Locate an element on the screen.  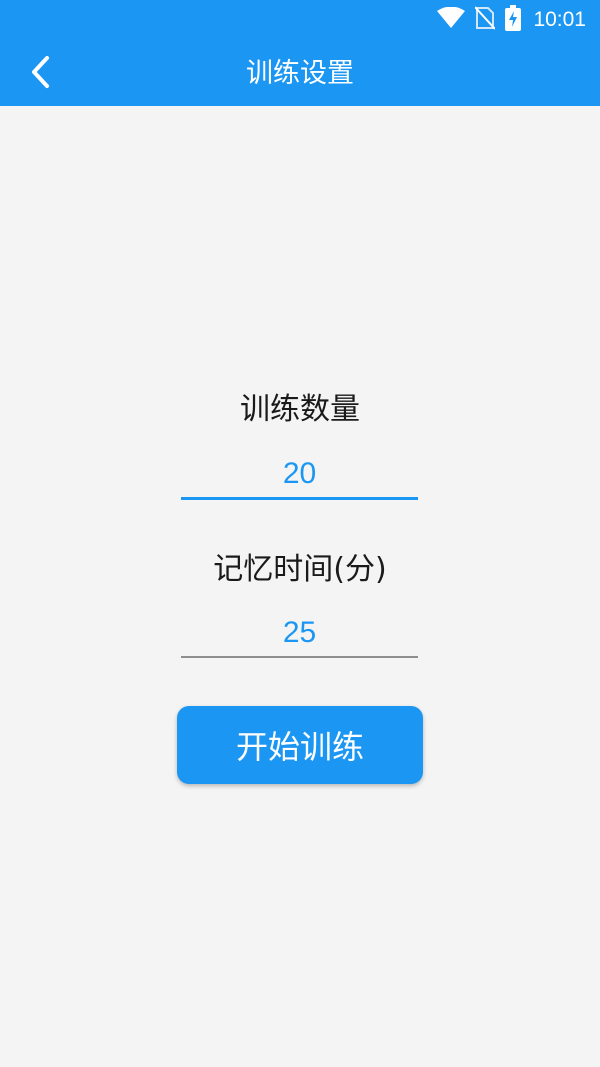
training-count-input is located at coordinates (299, 475).